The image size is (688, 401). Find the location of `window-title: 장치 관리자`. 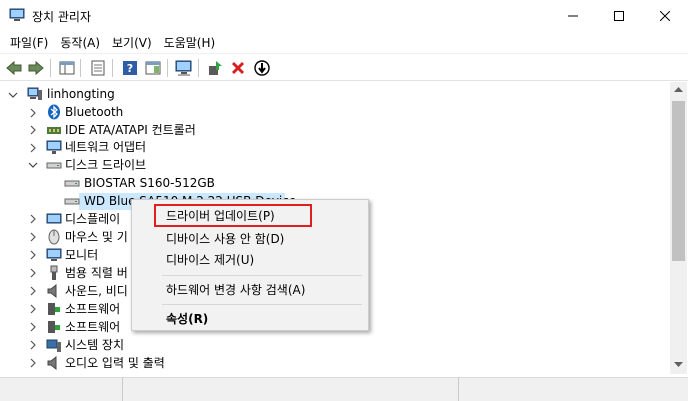

window-title: 장치 관리자 is located at coordinates (62, 17).